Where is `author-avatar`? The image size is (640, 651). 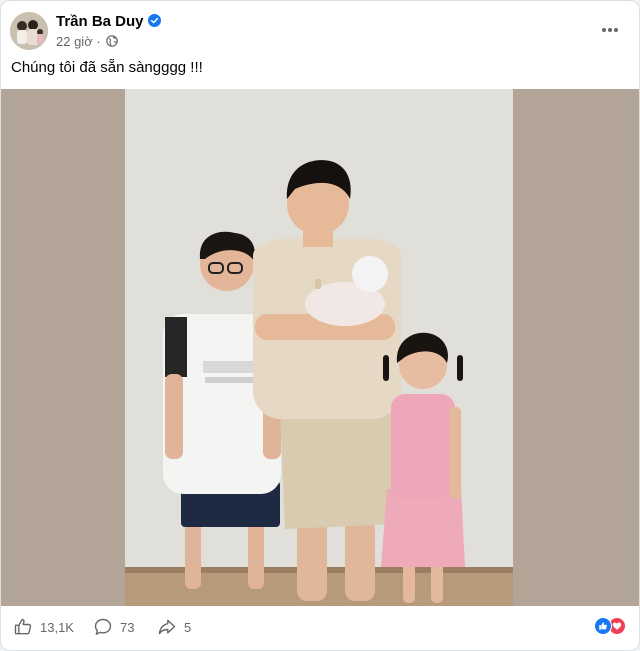 author-avatar is located at coordinates (29, 31).